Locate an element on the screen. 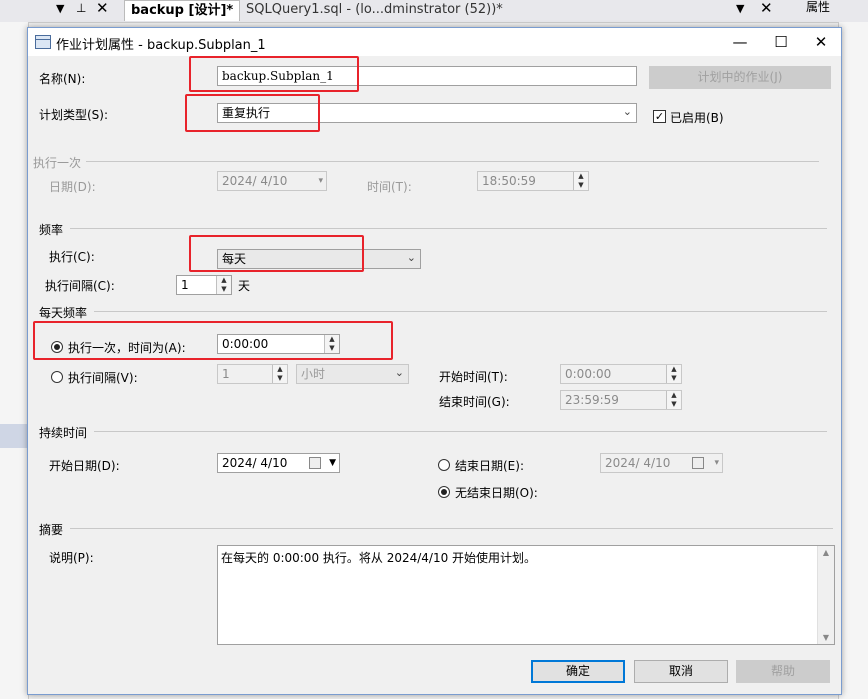 Image resolution: width=868 pixels, height=699 pixels. cancel-button: 取消 is located at coordinates (681, 671).